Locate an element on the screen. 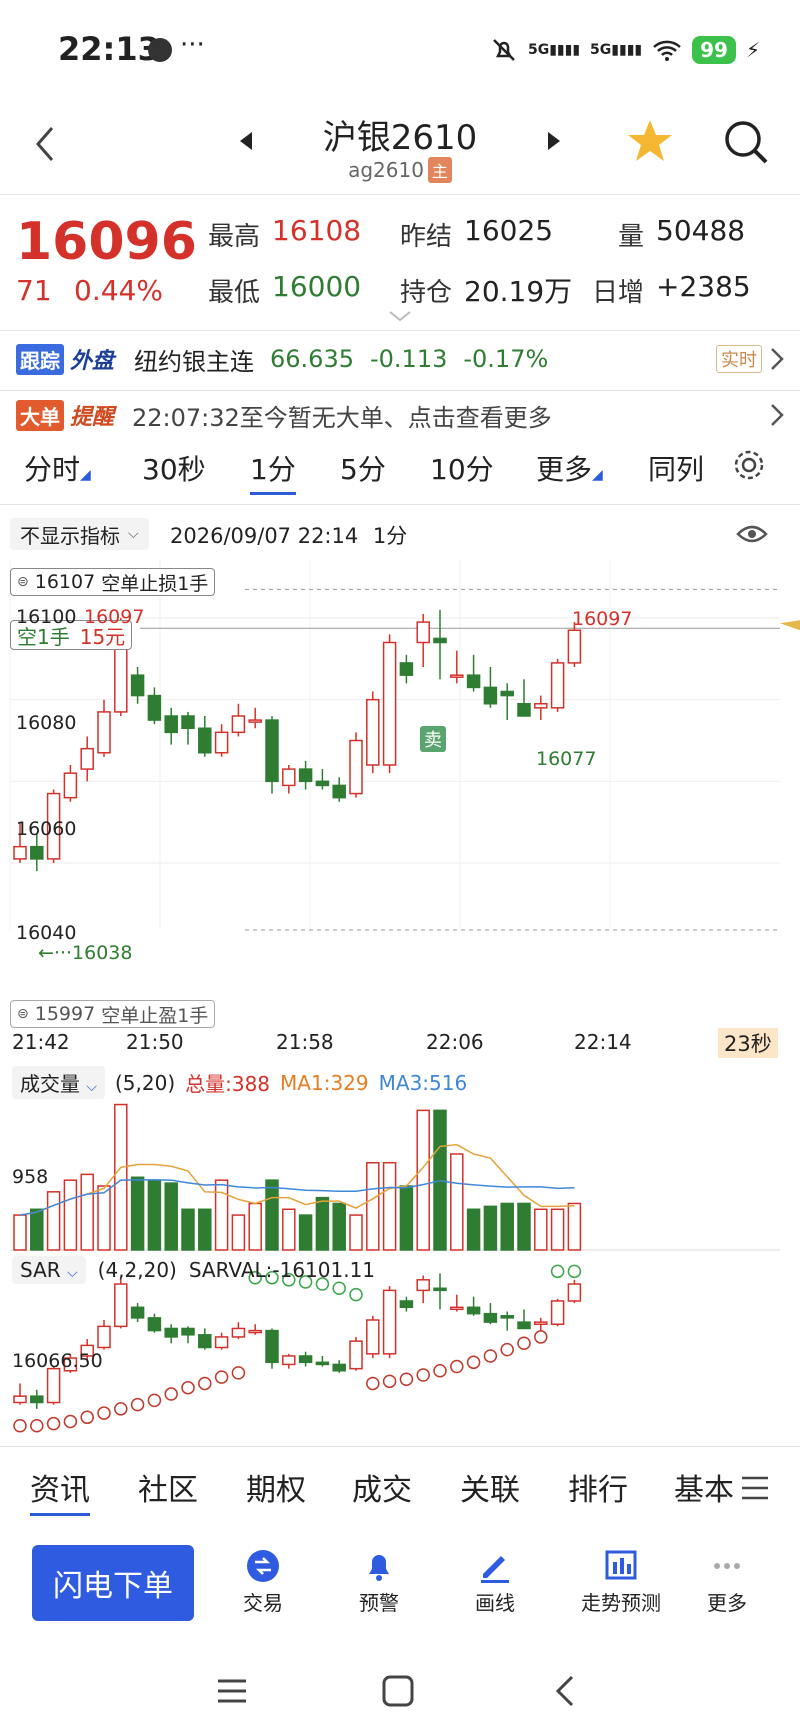  volume-select: 成交量 ⌵ is located at coordinates (58, 1082).